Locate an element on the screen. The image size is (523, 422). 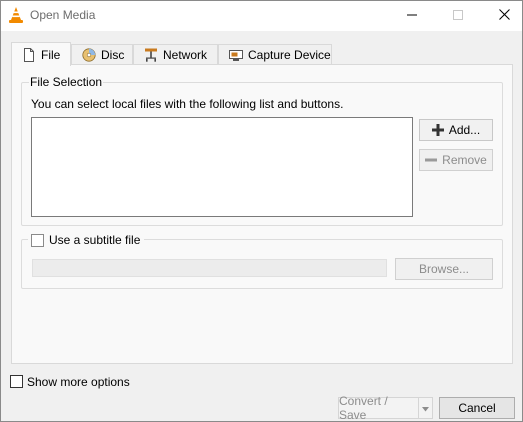
minimize-button is located at coordinates (412, 16).